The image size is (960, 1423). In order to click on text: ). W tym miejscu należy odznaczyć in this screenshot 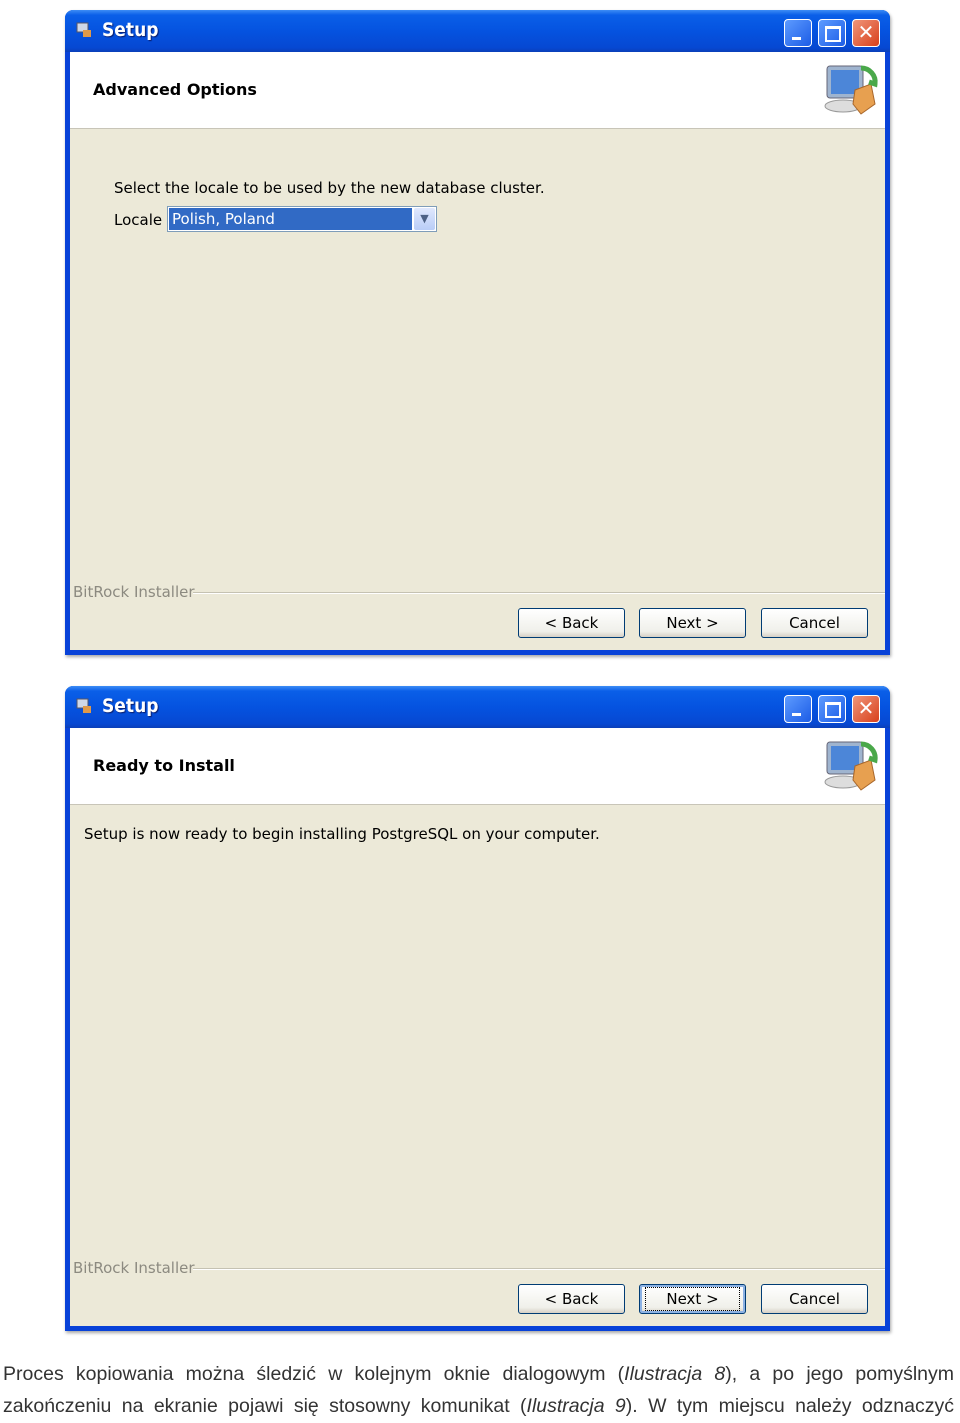, I will do `click(789, 1406)`.